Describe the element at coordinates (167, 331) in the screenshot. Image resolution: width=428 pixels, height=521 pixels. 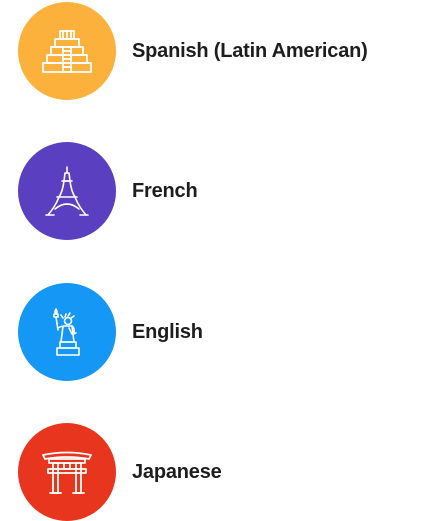
I see `language-label: English` at that location.